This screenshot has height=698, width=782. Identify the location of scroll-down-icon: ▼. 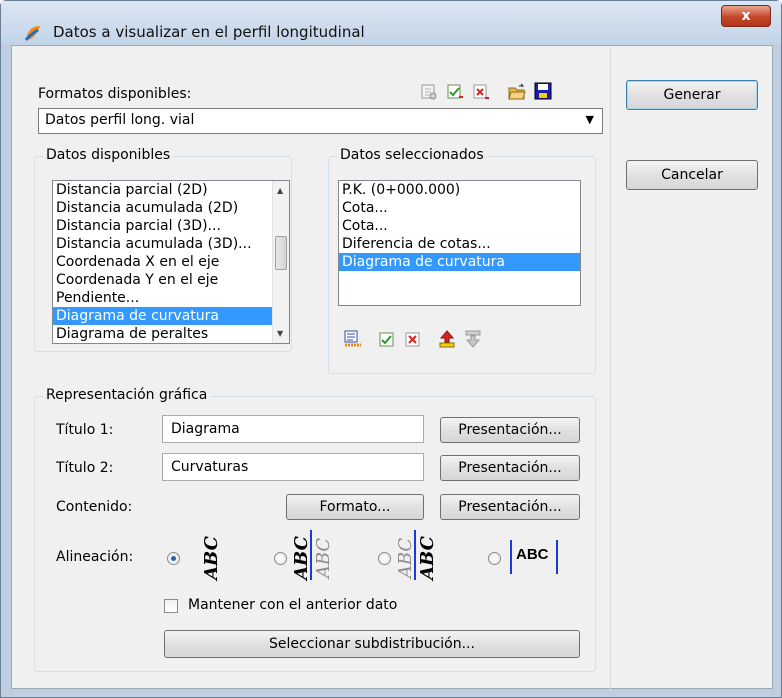
(280, 333).